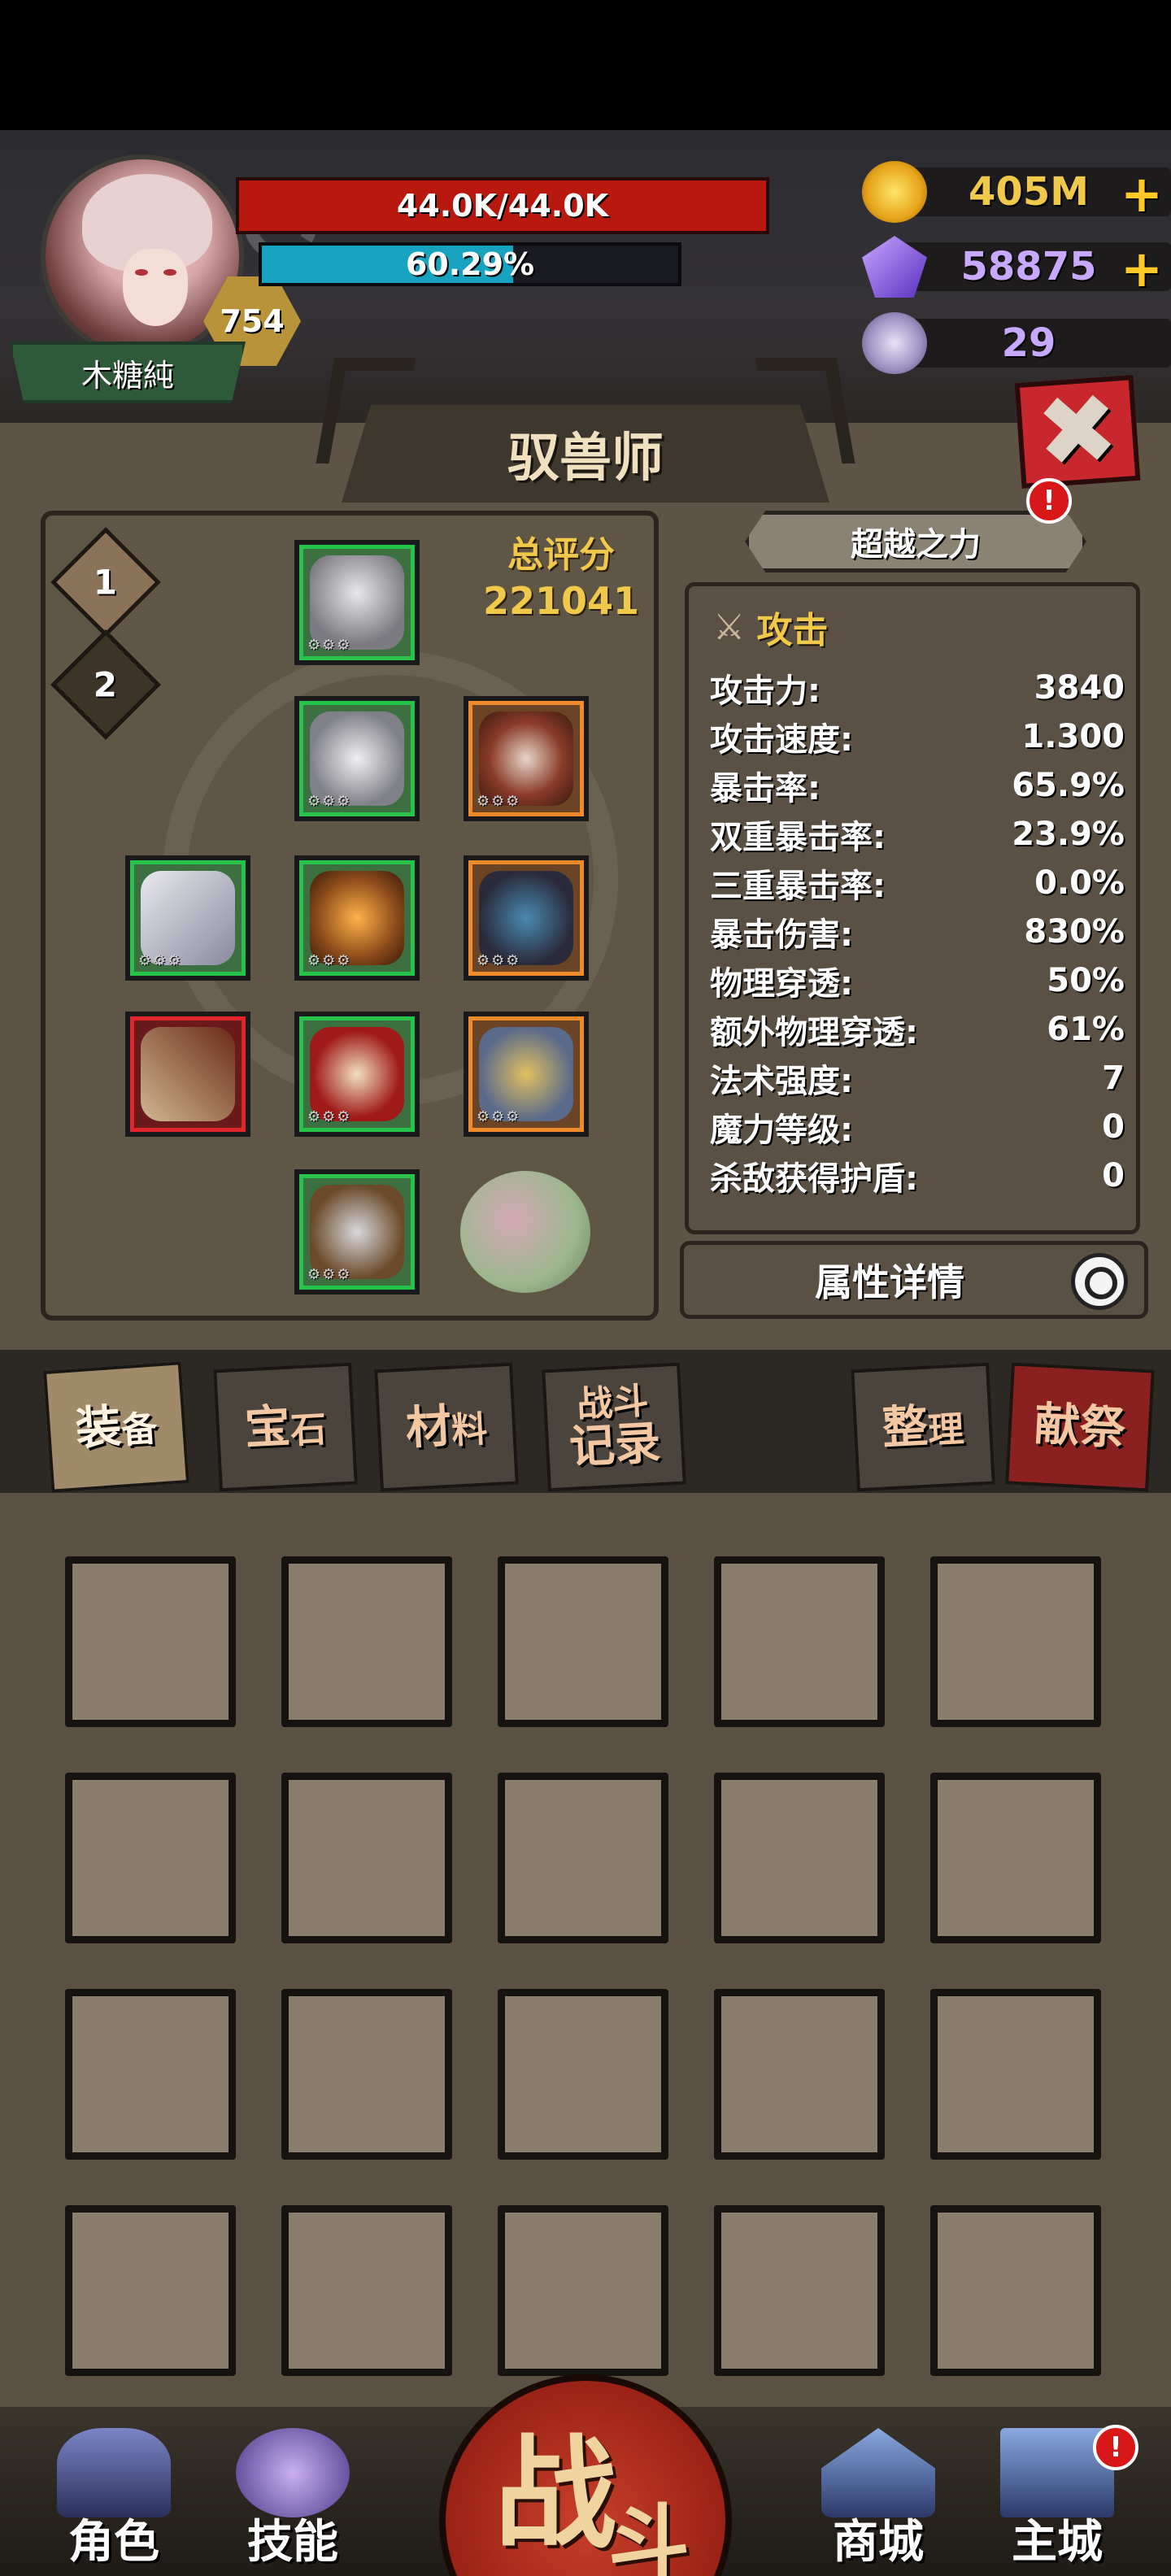  What do you see at coordinates (814, 1032) in the screenshot?
I see `stat-label: 额外物理穿透:` at bounding box center [814, 1032].